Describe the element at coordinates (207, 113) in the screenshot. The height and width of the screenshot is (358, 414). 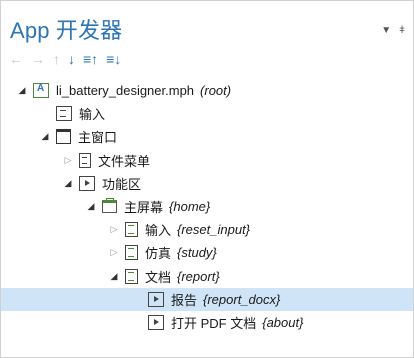
I see `tree-node: 输入` at that location.